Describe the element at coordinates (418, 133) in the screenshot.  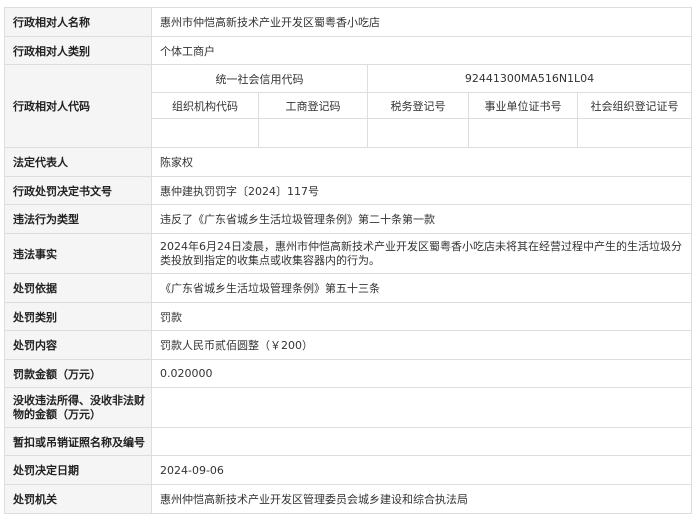
I see `tax-reg-value` at that location.